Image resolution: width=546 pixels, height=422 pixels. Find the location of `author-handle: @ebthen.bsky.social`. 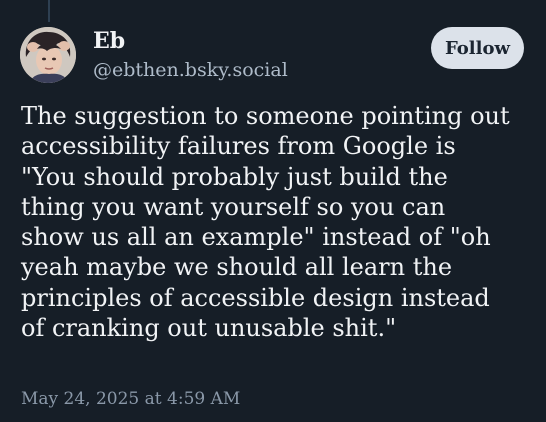

author-handle: @ebthen.bsky.social is located at coordinates (190, 70).